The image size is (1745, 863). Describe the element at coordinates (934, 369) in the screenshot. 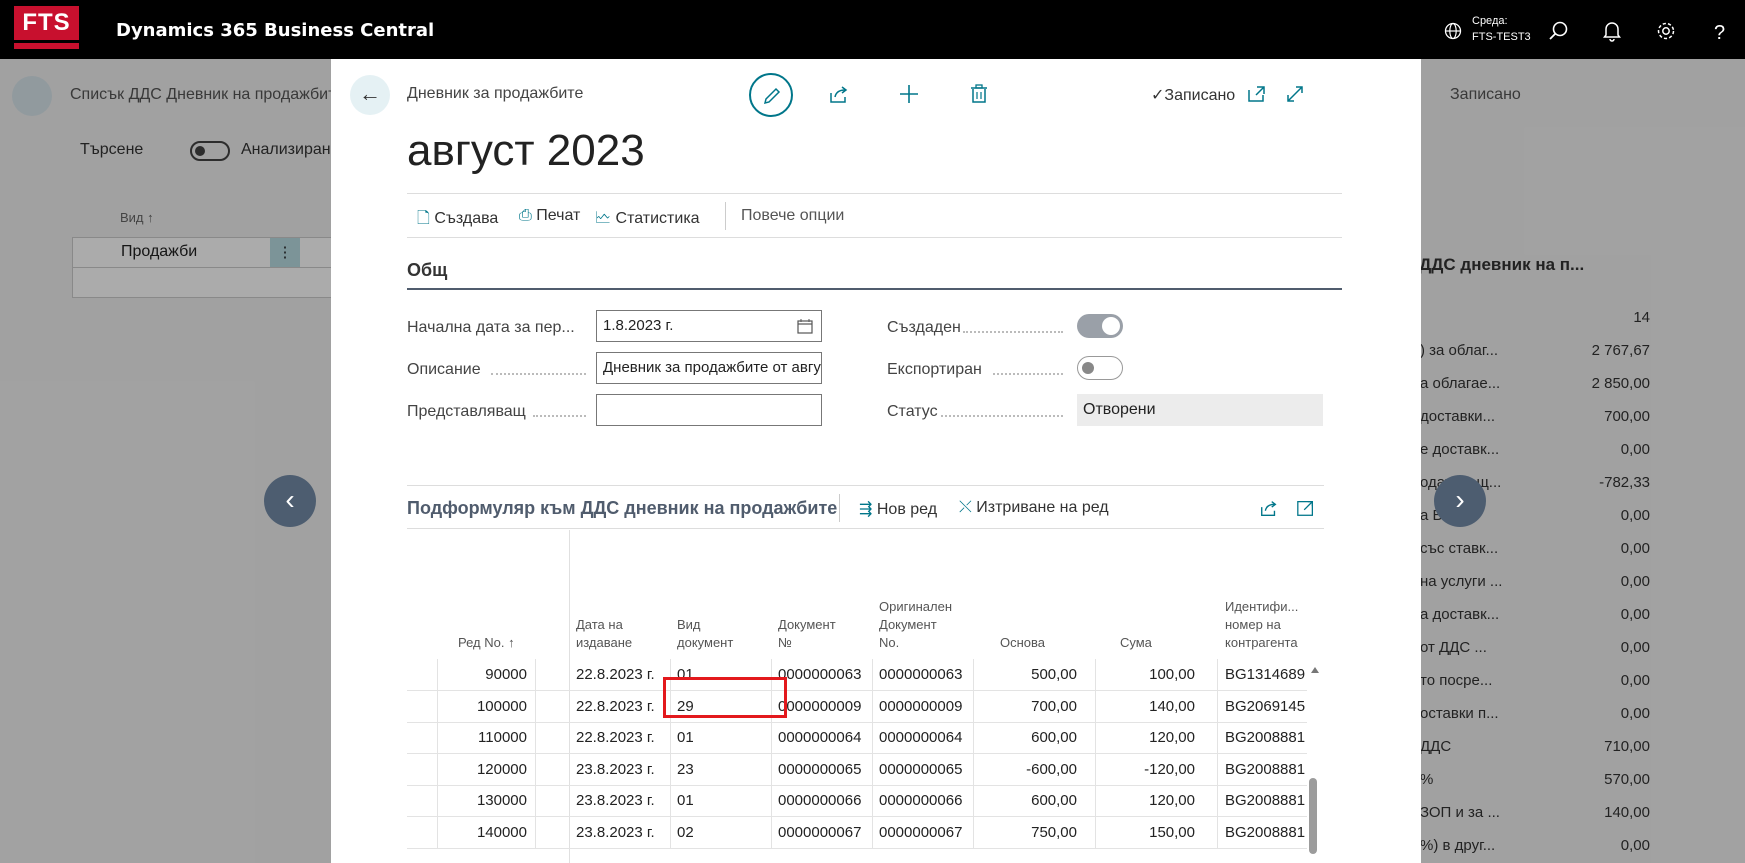

I see `exported-label: Експортиран` at that location.